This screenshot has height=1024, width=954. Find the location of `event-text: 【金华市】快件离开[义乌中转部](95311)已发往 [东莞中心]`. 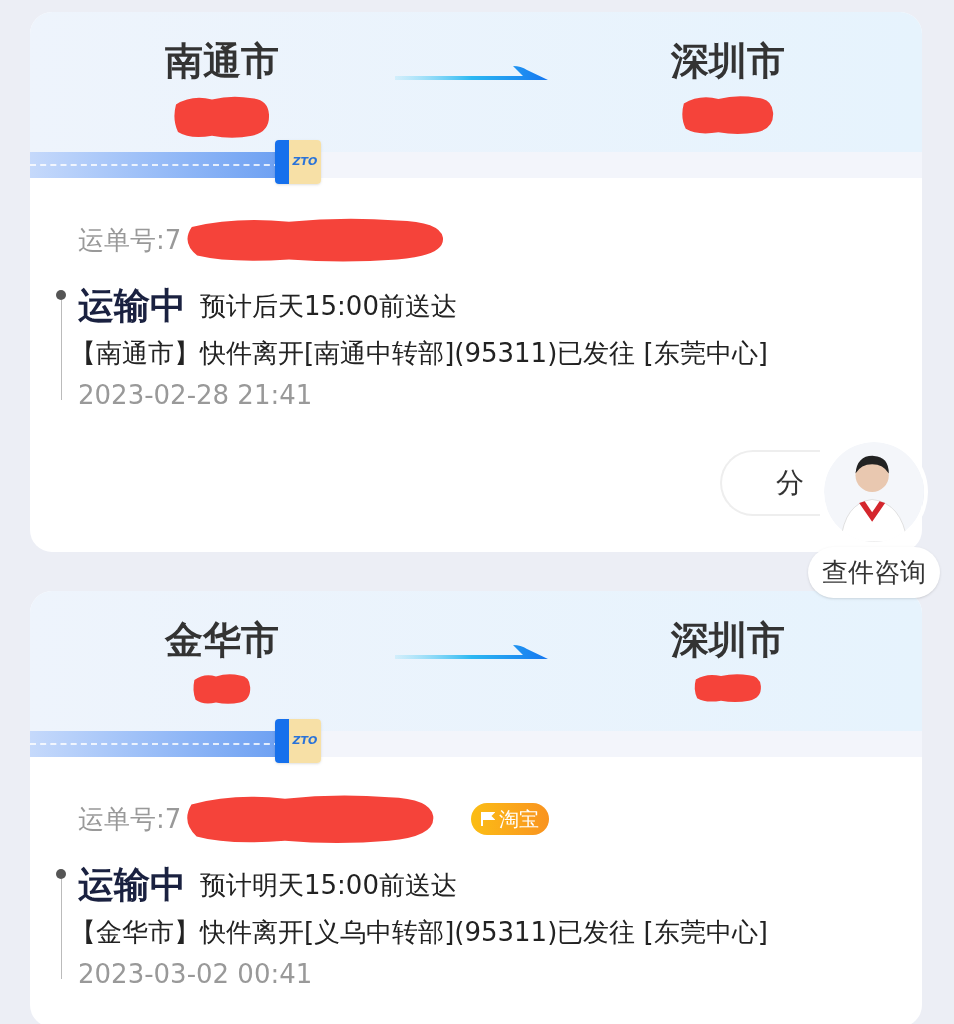

event-text: 【金华市】快件离开[义乌中转部](95311)已发往 [东莞中心] is located at coordinates (419, 932).